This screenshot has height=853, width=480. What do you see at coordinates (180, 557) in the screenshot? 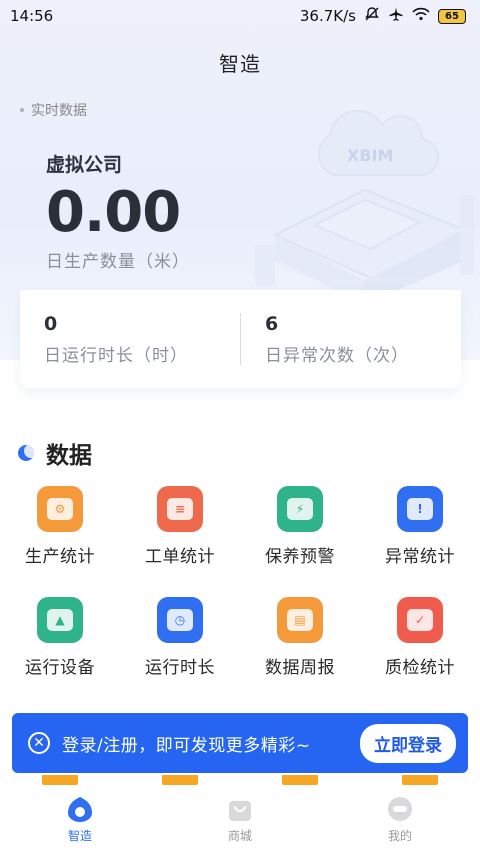
I see `grid-item-label: 工单统计` at bounding box center [180, 557].